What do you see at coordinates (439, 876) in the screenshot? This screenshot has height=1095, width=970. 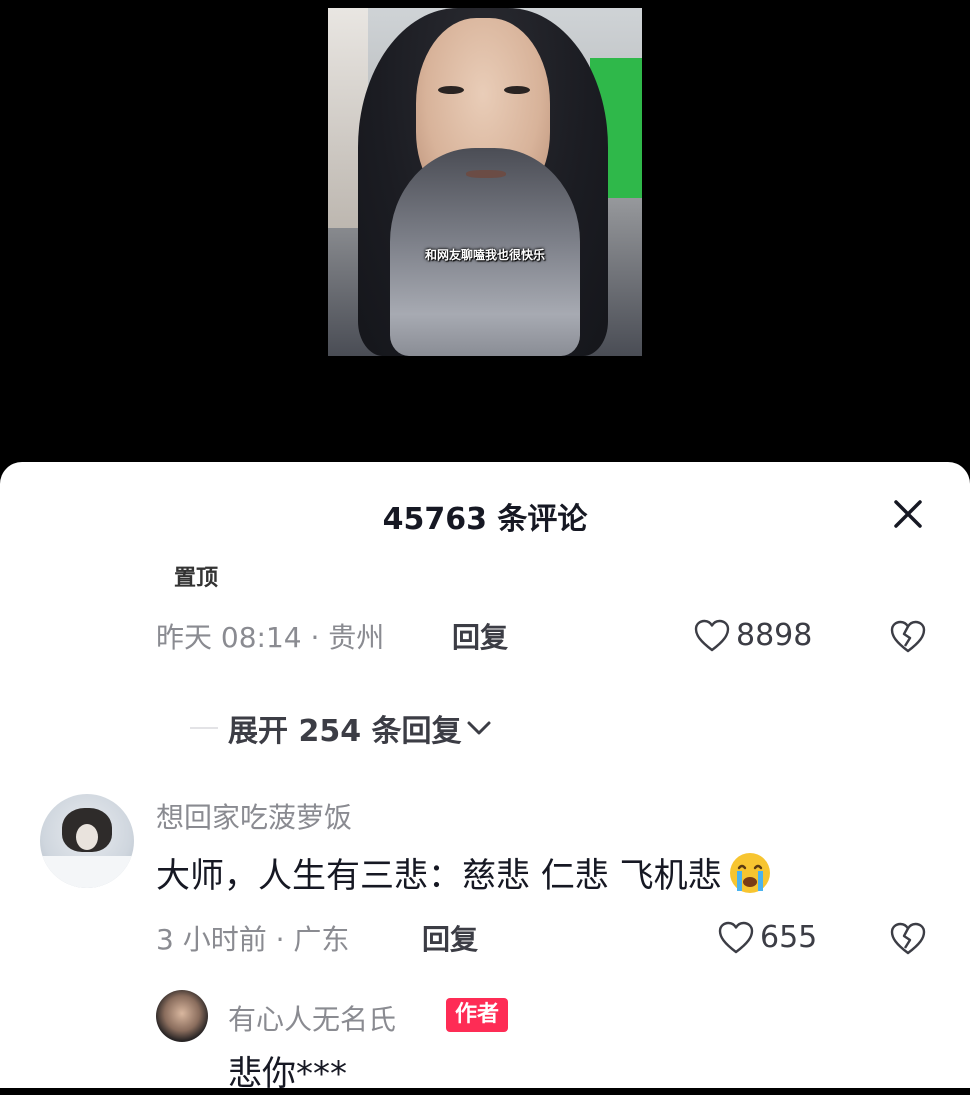 I see `comment-text-content: 大师，人生有三悲：慈悲 仁悲 飞机悲` at bounding box center [439, 876].